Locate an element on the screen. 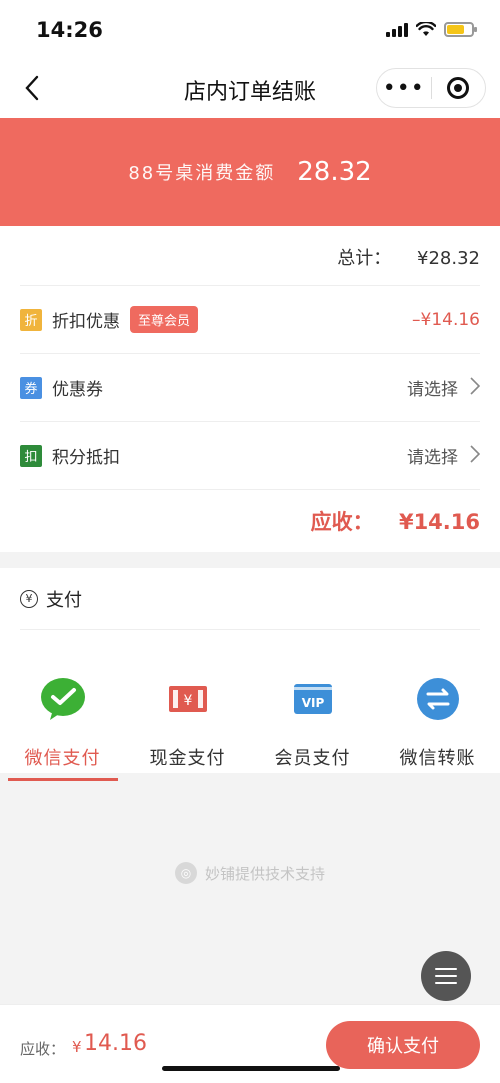  battery-icon is located at coordinates (460, 29).